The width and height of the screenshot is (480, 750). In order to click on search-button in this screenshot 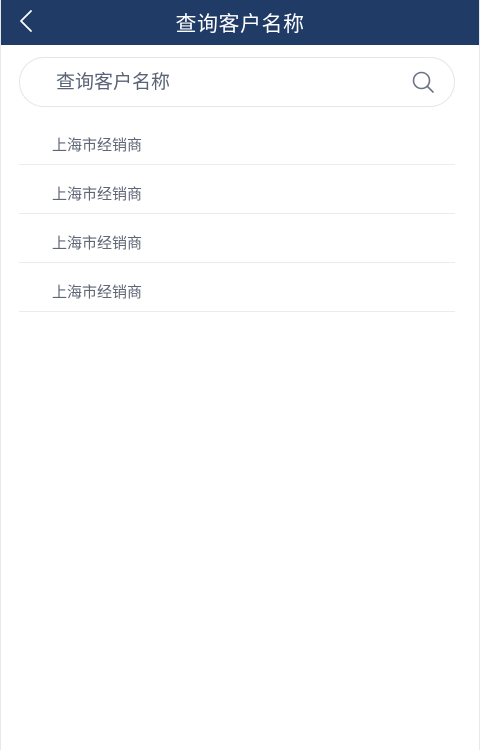, I will do `click(423, 82)`.